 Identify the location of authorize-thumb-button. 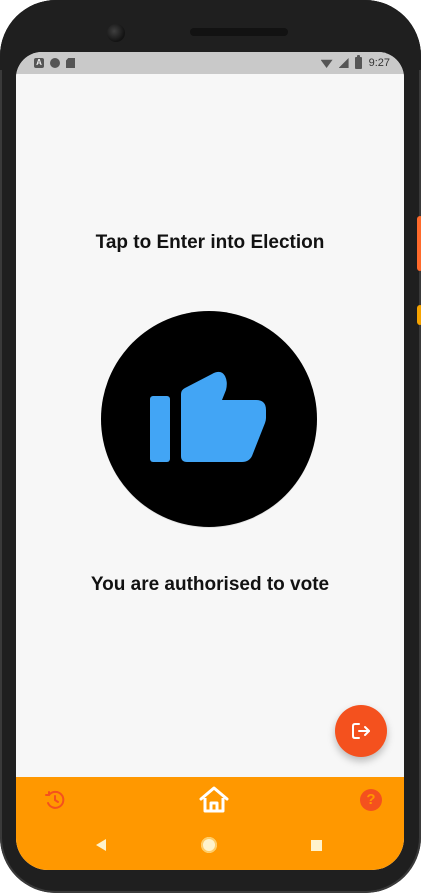
(209, 419).